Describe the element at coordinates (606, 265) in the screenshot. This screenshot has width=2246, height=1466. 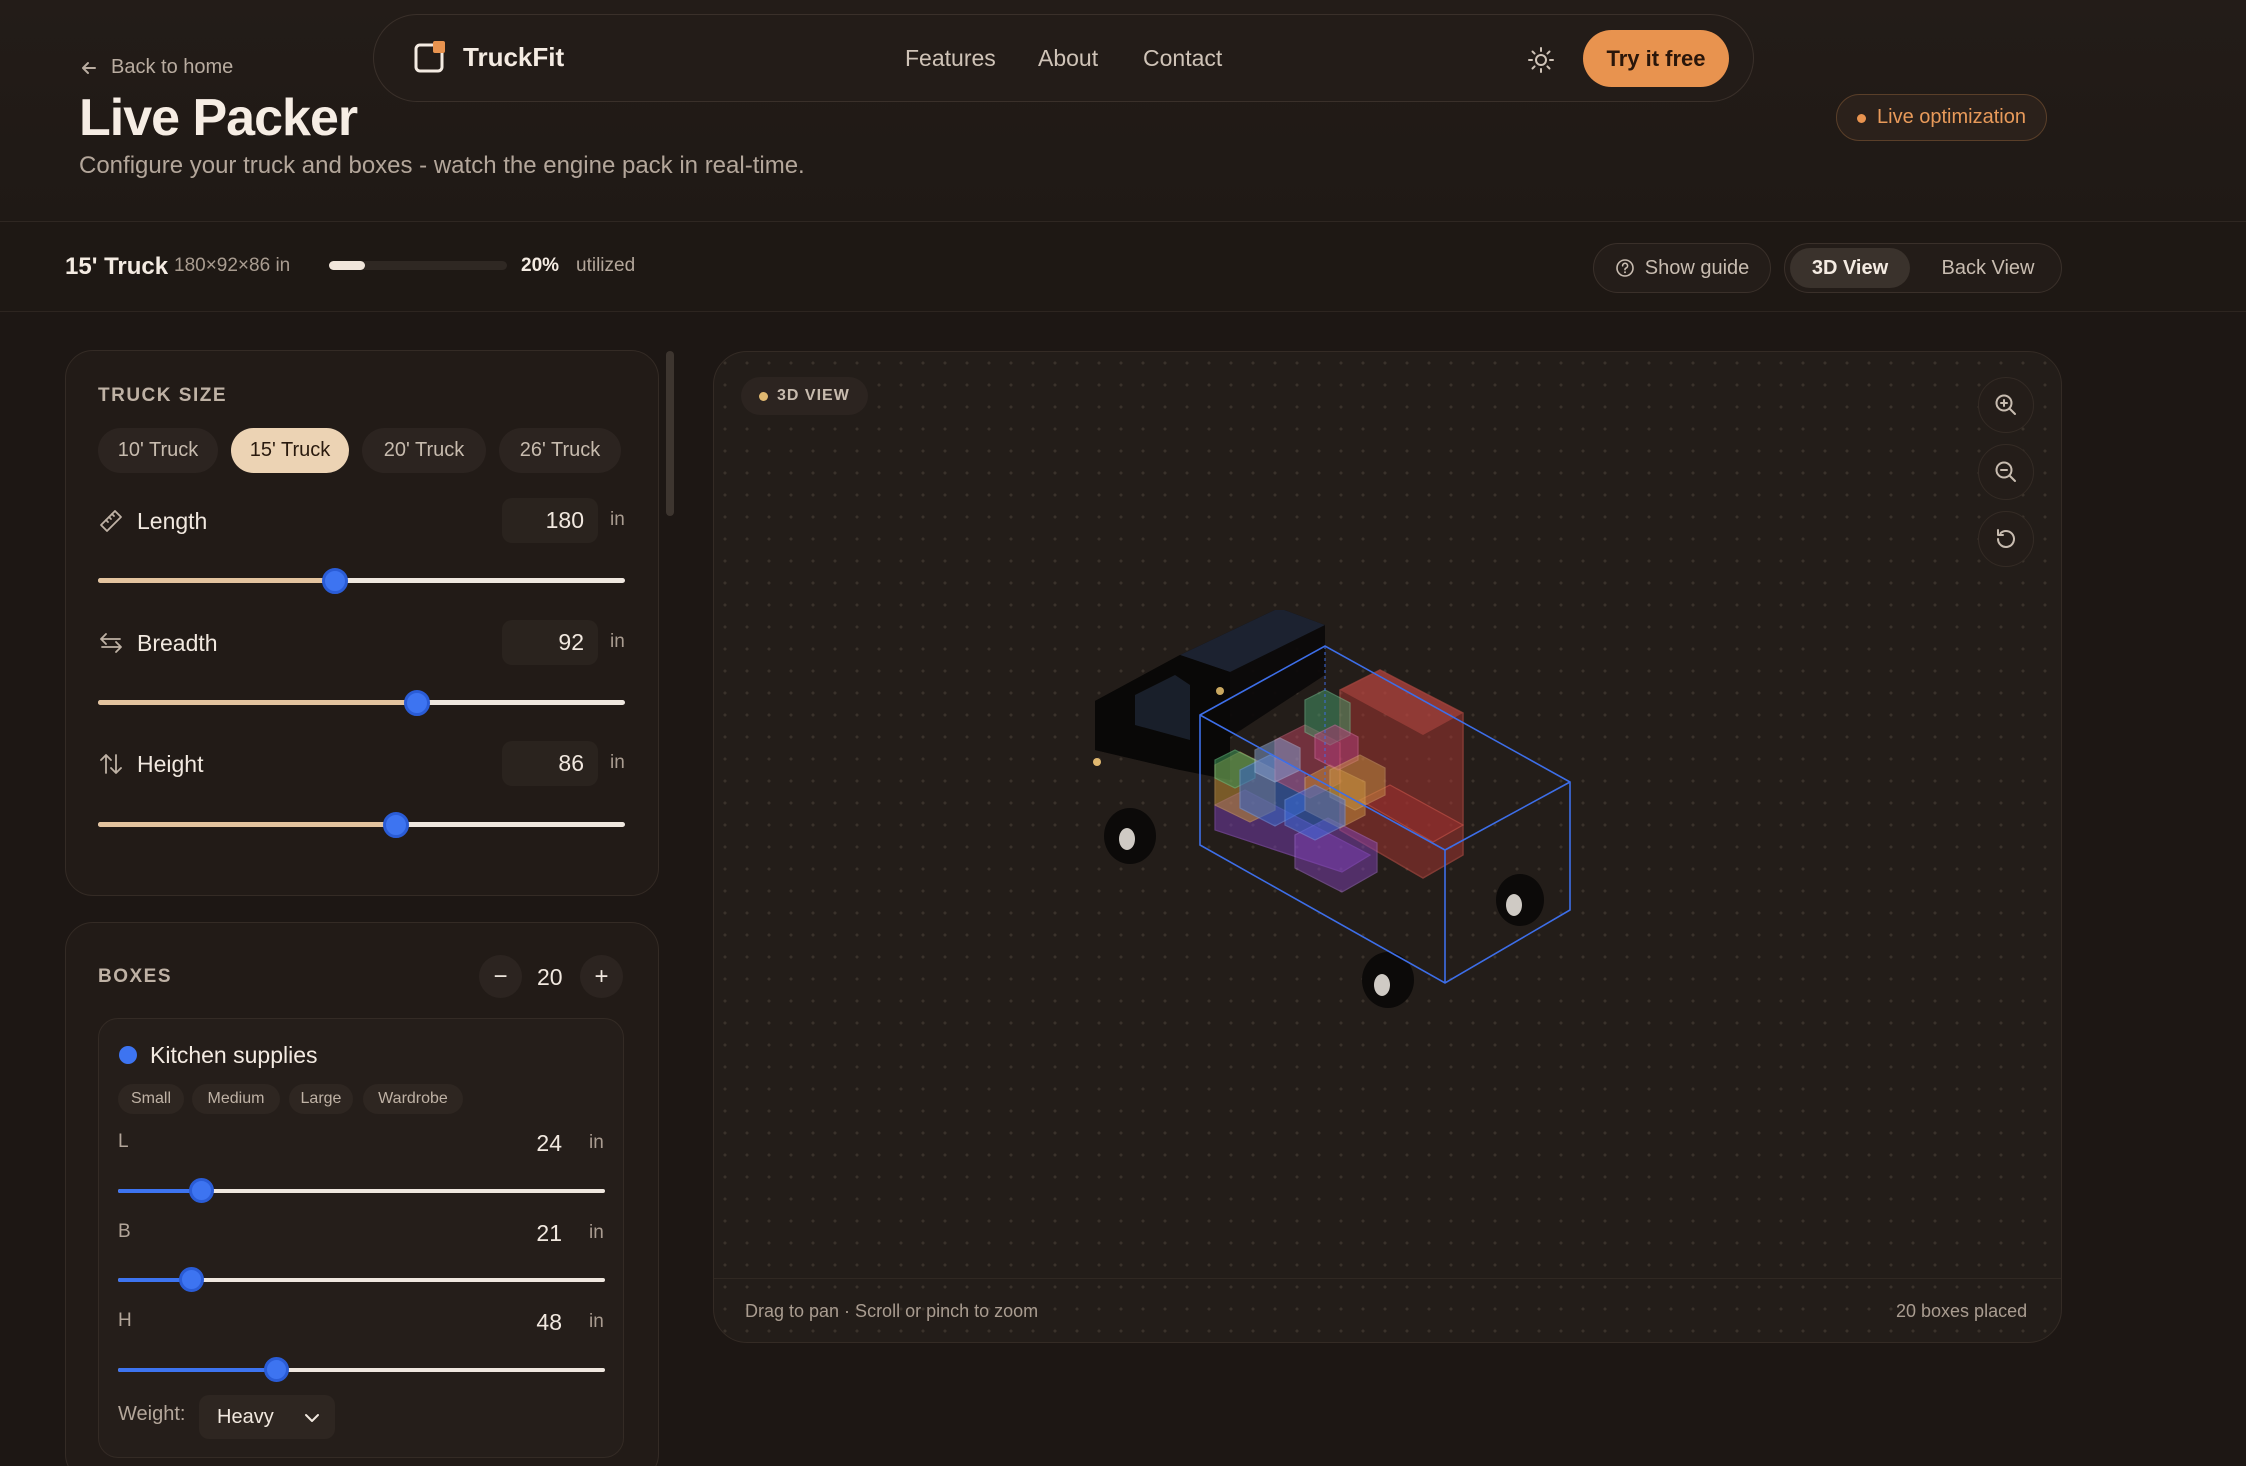
I see `utilization-label: utilized` at that location.